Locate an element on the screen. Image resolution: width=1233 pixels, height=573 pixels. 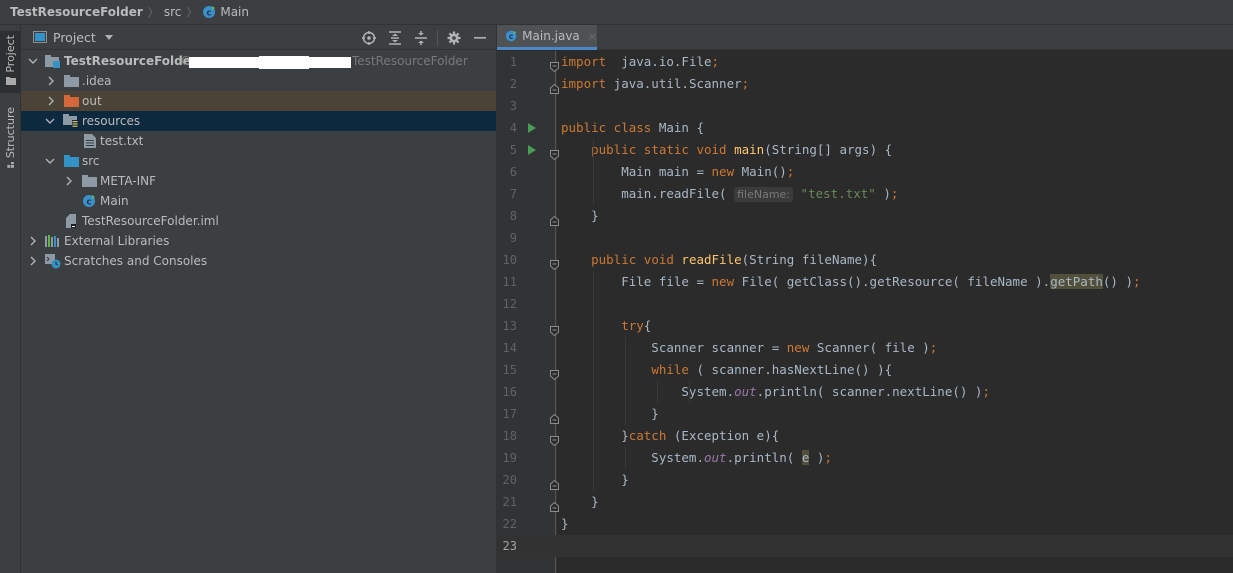
code-line: 7 main.readFile( fileName: "test.txt" ); is located at coordinates (865, 194).